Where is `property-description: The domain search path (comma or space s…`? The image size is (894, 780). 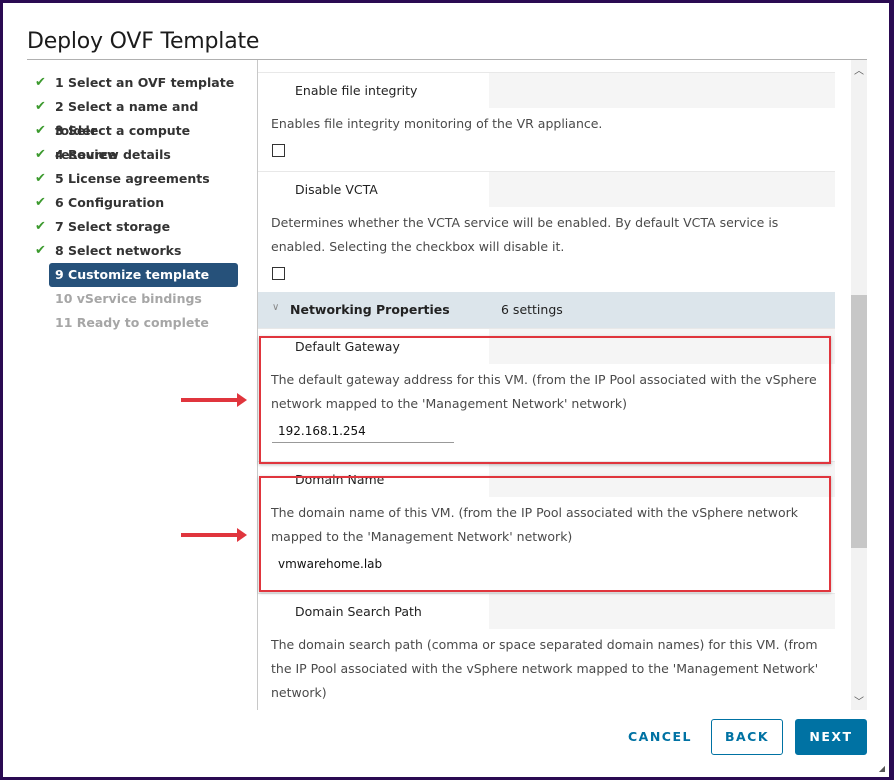 property-description: The domain search path (comma or space s… is located at coordinates (545, 668).